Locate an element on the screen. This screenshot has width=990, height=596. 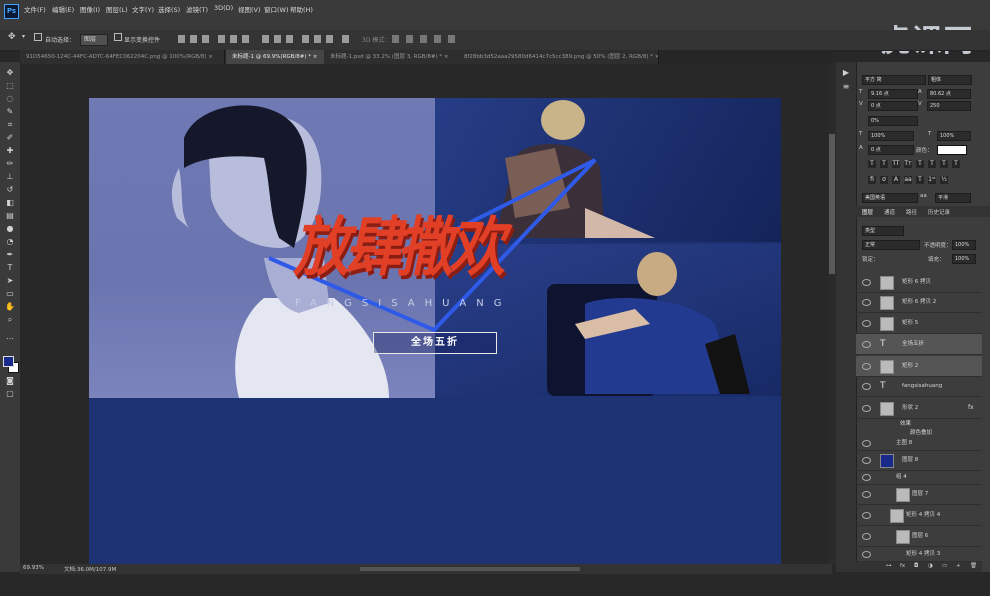
3d-scale-icon is located at coordinates (451, 39).